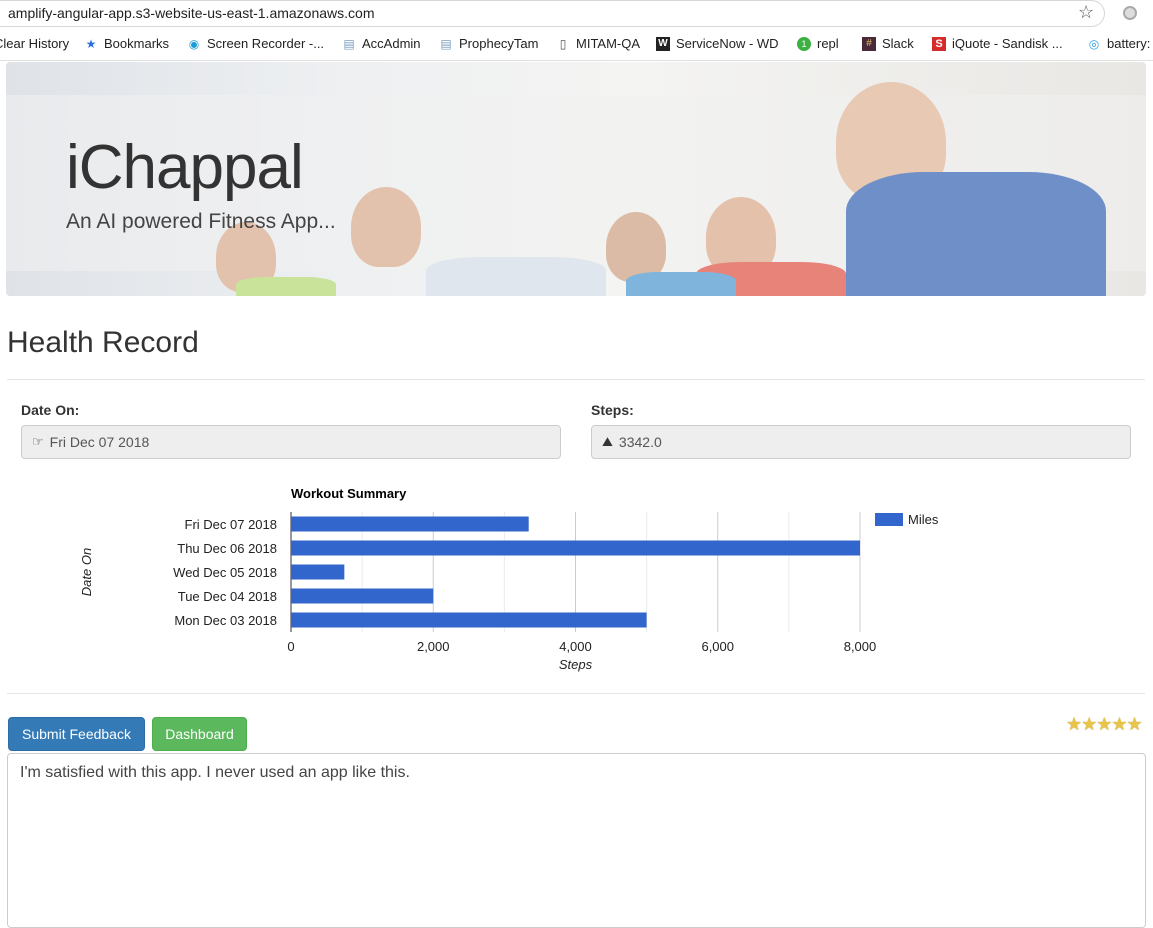  Describe the element at coordinates (86, 572) in the screenshot. I see `chart-y-axis-label: Date On` at that location.